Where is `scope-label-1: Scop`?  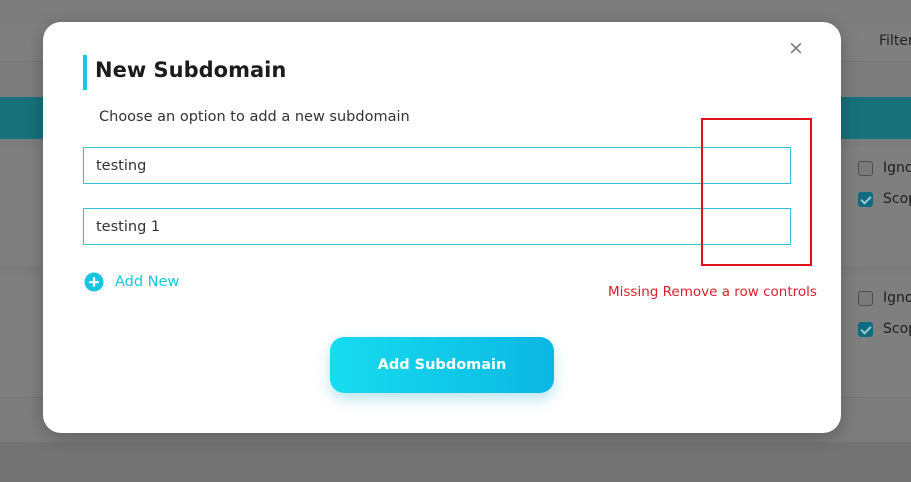 scope-label-1: Scop is located at coordinates (897, 199).